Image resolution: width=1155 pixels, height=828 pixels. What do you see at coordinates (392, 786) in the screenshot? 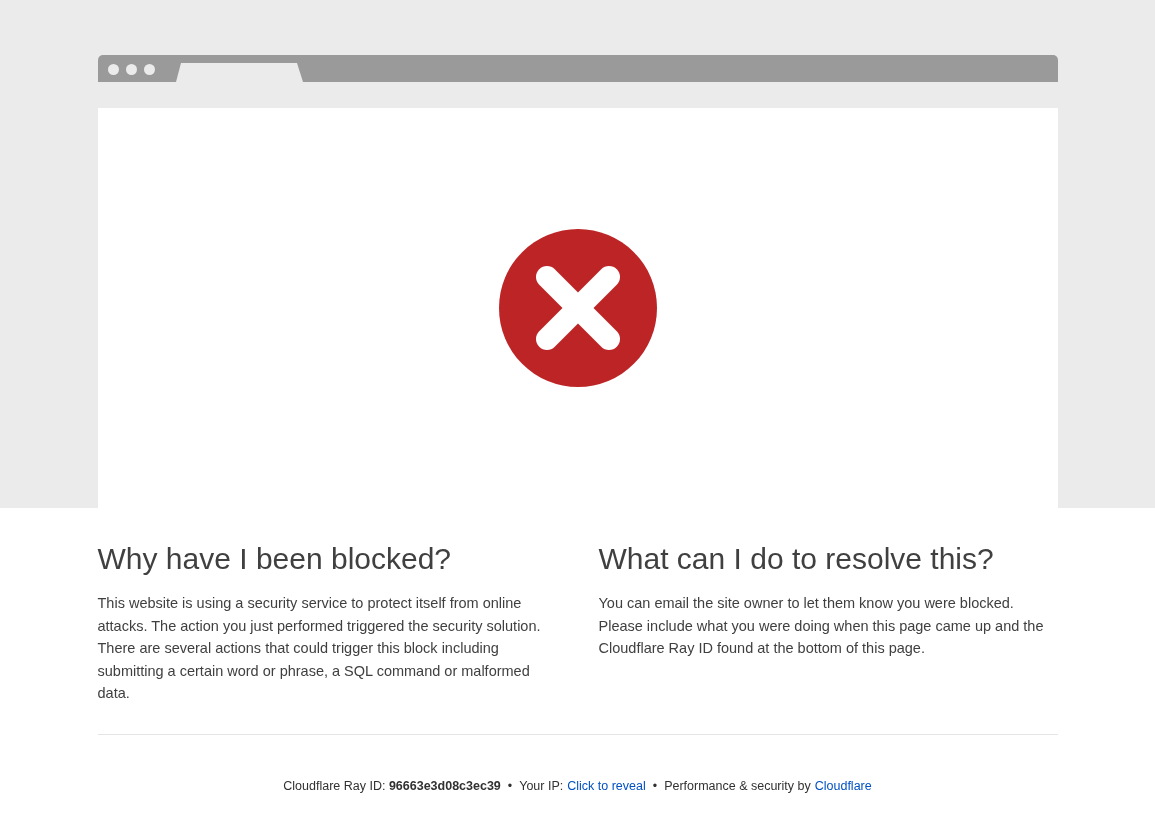
I see `ray-id-text: Cloudflare Ray ID: 96663e3d08c3ec39` at bounding box center [392, 786].